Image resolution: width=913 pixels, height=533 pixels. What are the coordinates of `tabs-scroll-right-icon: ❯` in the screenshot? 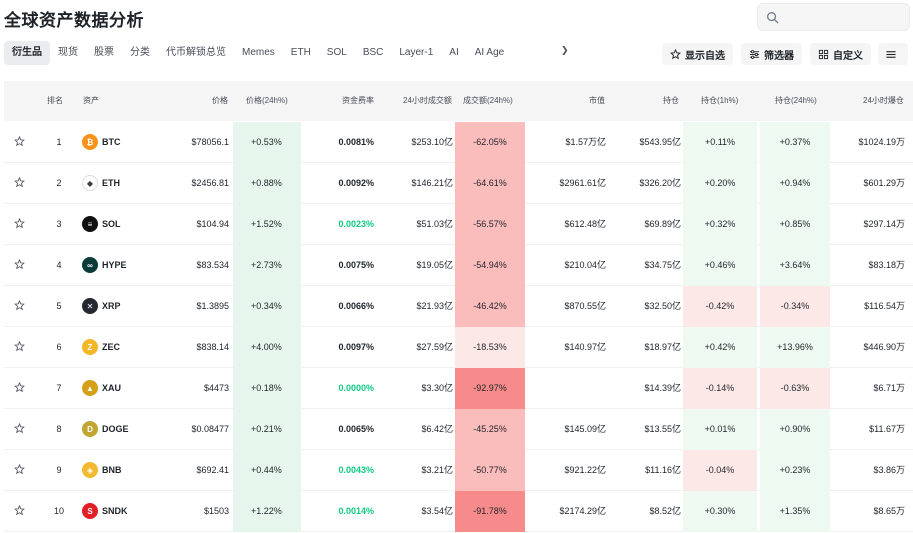 It's located at (565, 50).